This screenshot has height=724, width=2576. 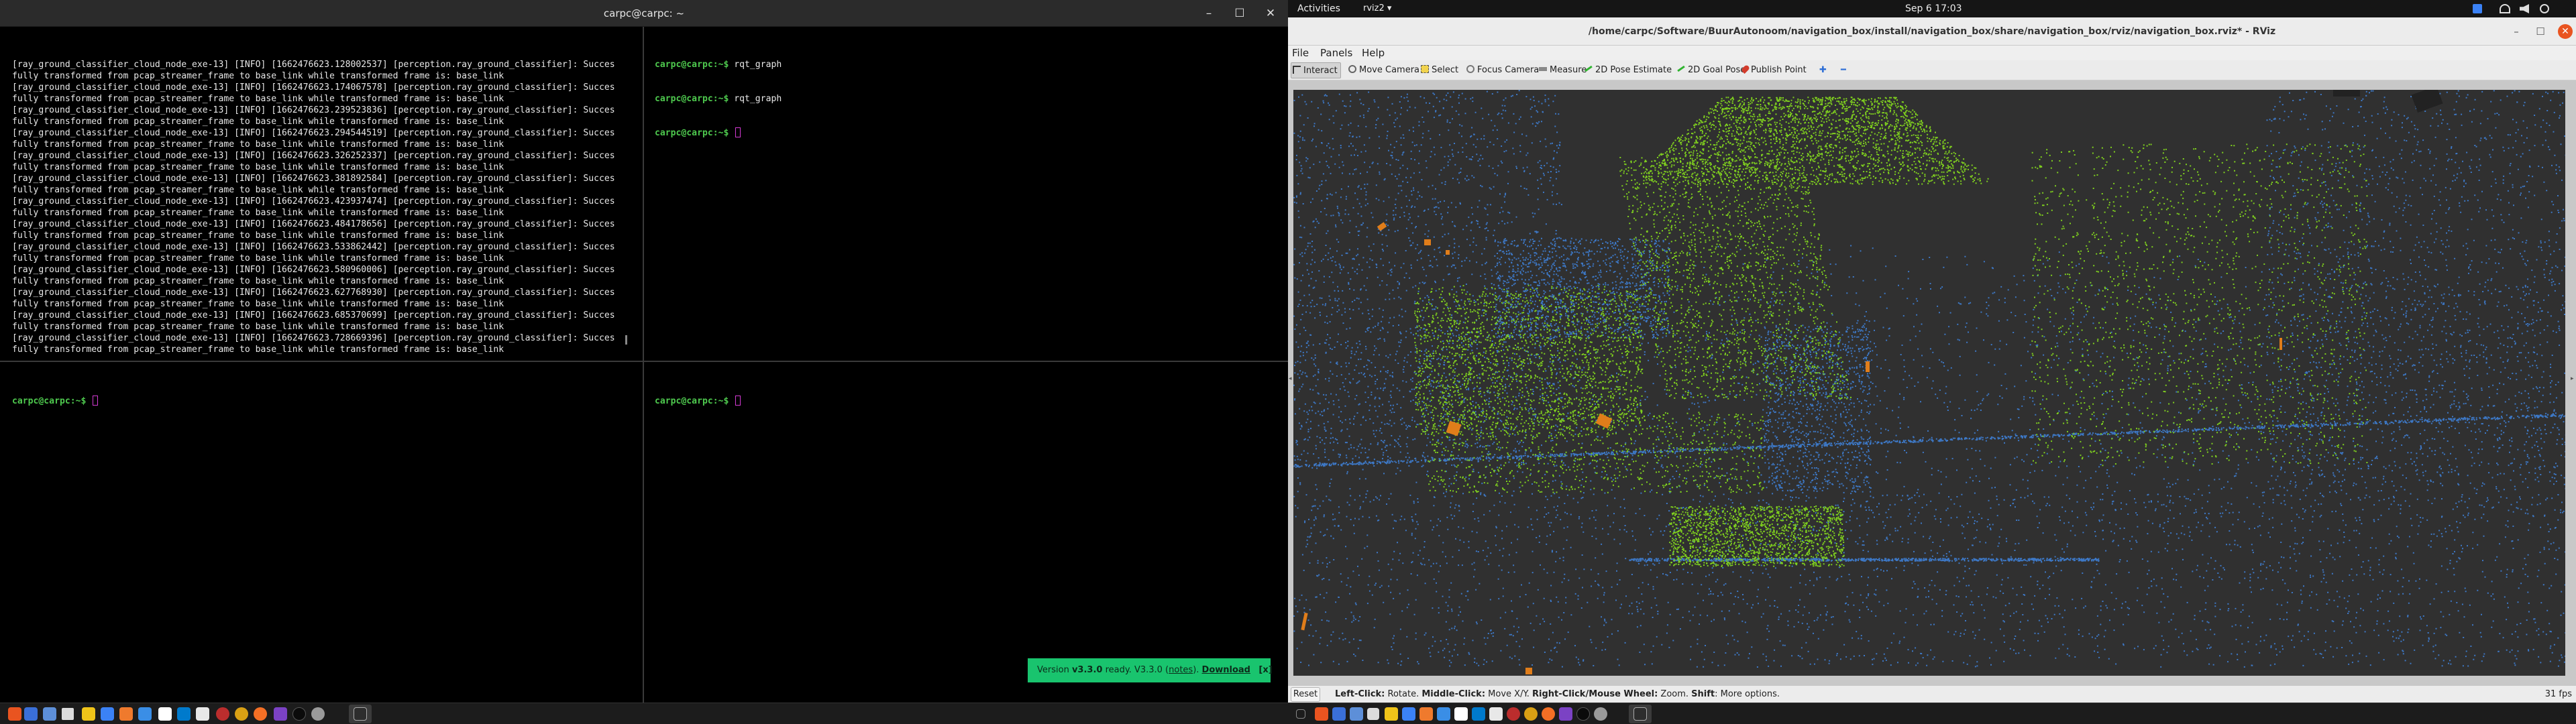 I want to click on activities-button: Activities, so click(x=1318, y=9).